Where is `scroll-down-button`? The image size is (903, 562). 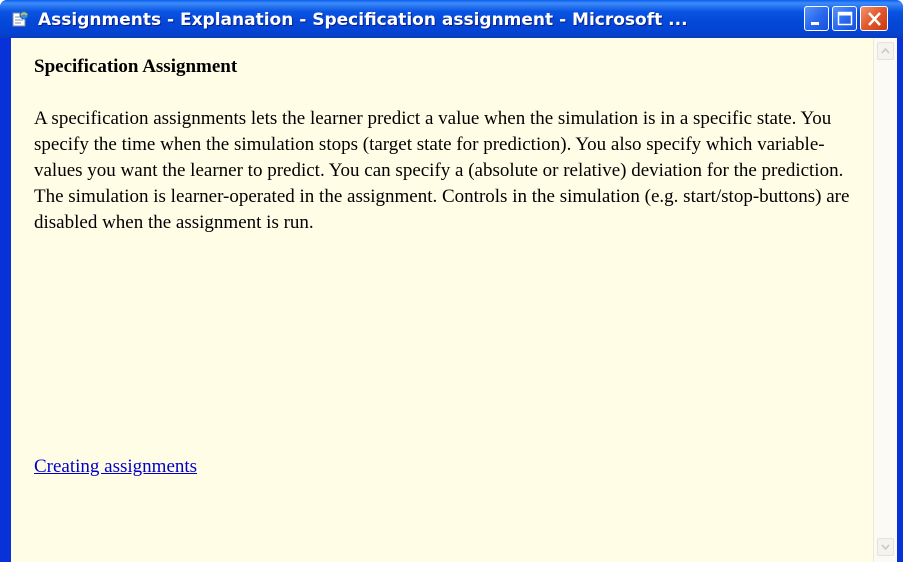 scroll-down-button is located at coordinates (885, 547).